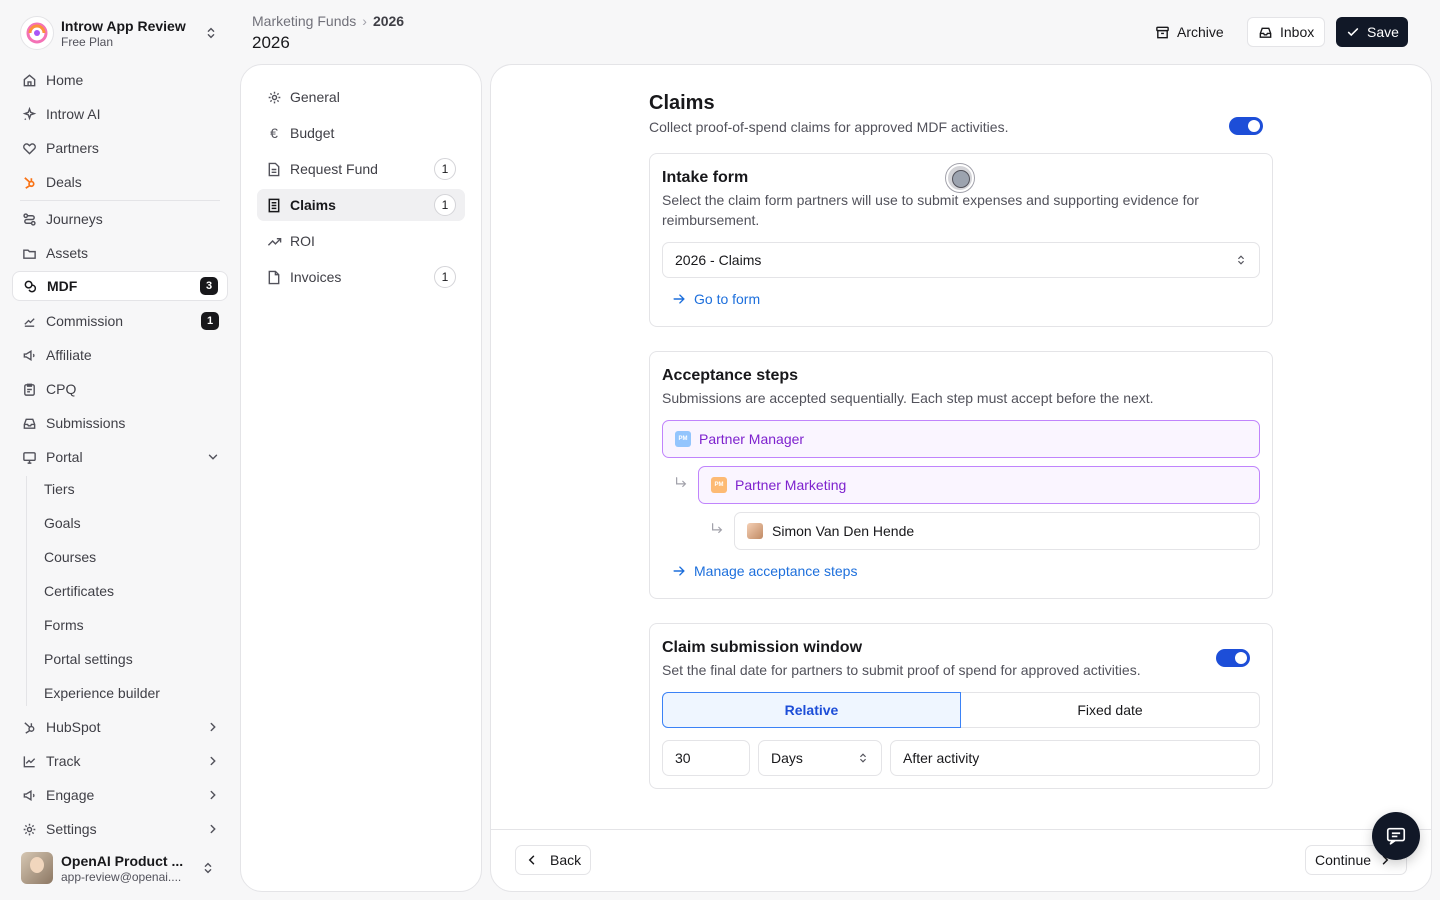  What do you see at coordinates (388, 21) in the screenshot?
I see `breadcrumb-current: 2026` at bounding box center [388, 21].